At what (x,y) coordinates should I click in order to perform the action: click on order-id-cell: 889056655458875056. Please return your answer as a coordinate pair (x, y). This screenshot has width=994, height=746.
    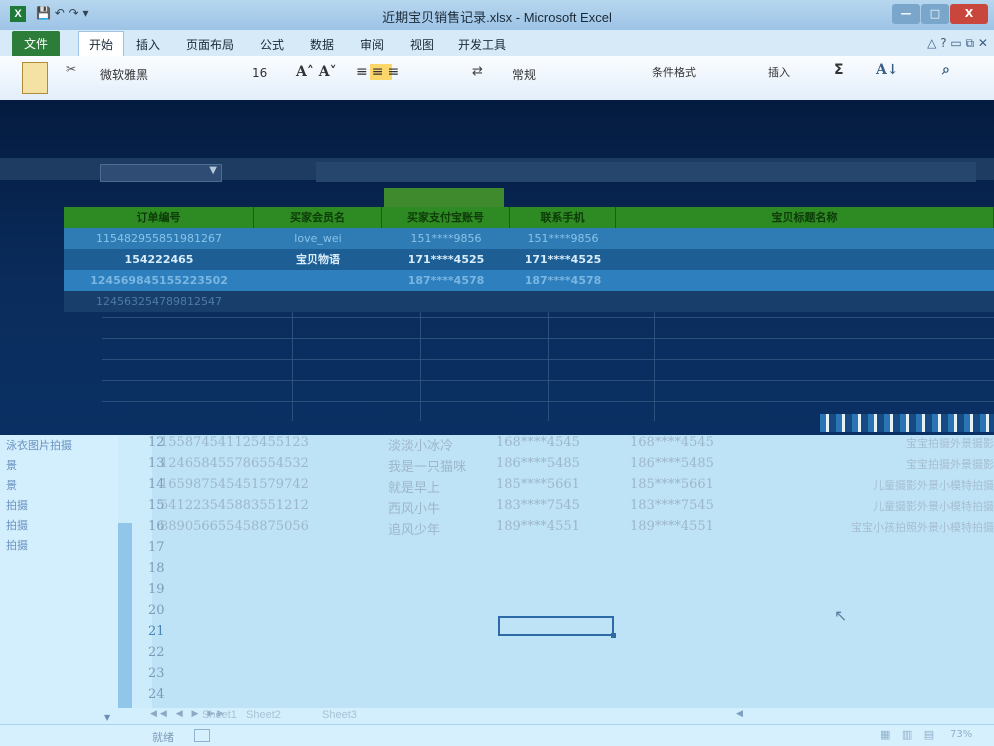
    Looking at the image, I should click on (234, 526).